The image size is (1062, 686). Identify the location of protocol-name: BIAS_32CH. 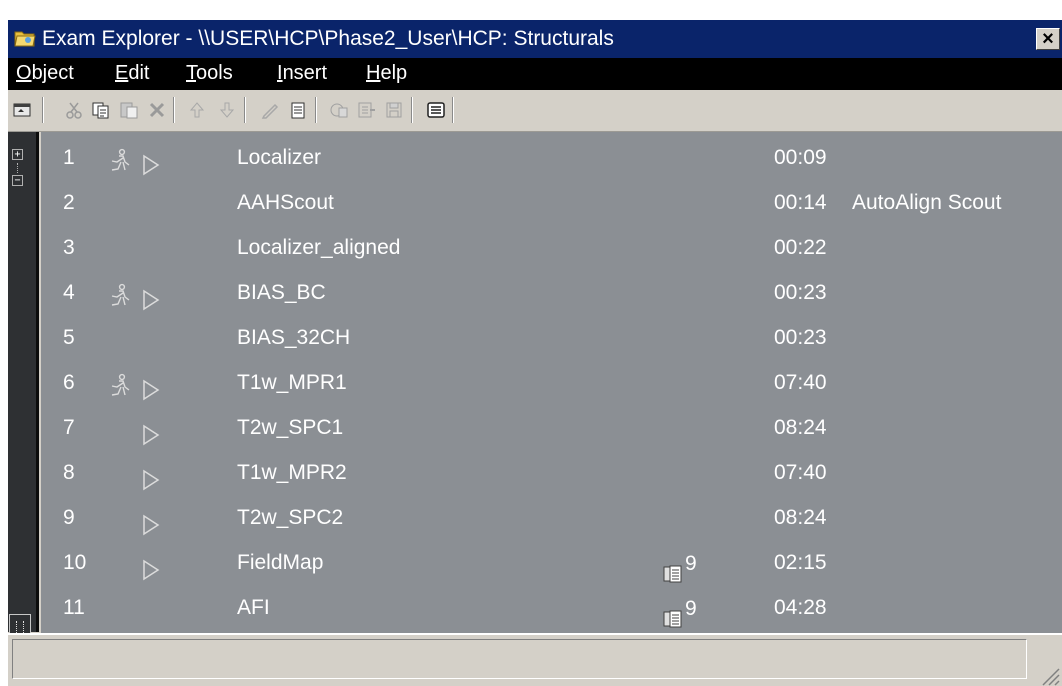
(294, 337).